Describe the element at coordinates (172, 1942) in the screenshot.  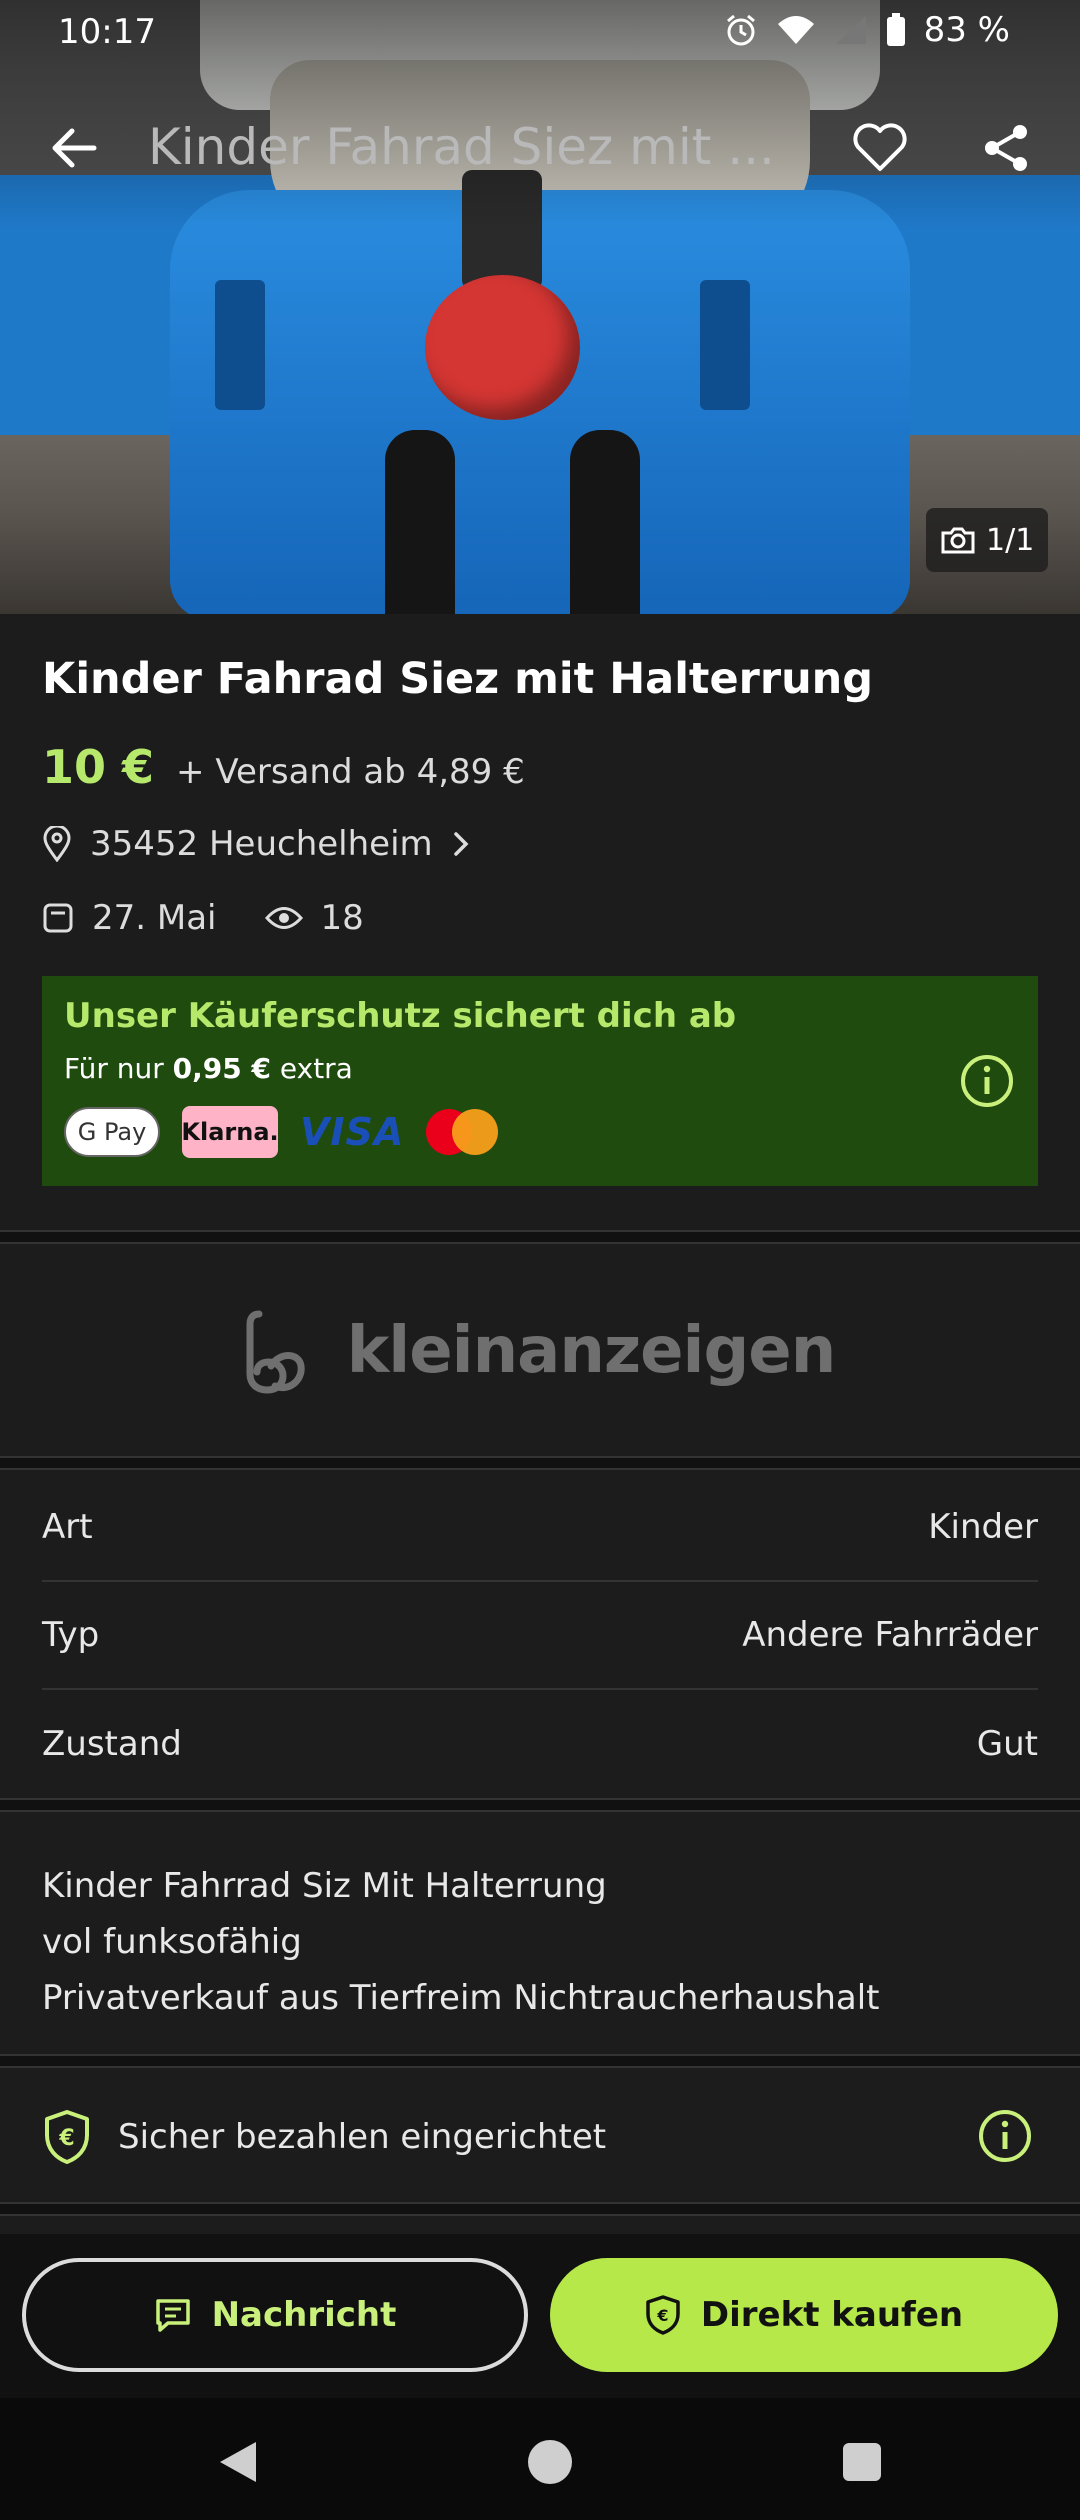
I see `description-line: vol funksofähig` at that location.